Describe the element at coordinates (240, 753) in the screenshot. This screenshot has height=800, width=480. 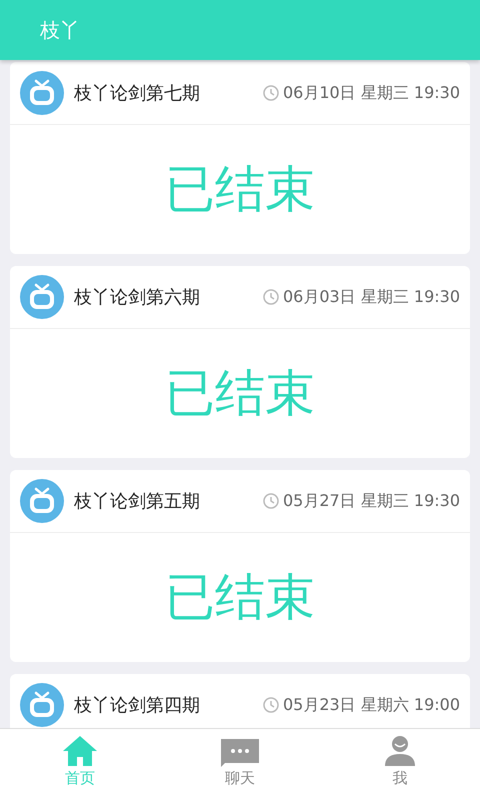
I see `chat-bubble-icon` at that location.